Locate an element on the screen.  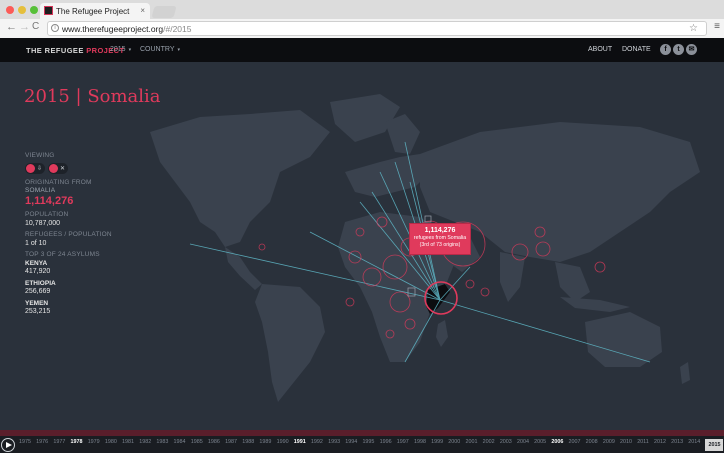
timeline-year: 1982 is located at coordinates (145, 445).